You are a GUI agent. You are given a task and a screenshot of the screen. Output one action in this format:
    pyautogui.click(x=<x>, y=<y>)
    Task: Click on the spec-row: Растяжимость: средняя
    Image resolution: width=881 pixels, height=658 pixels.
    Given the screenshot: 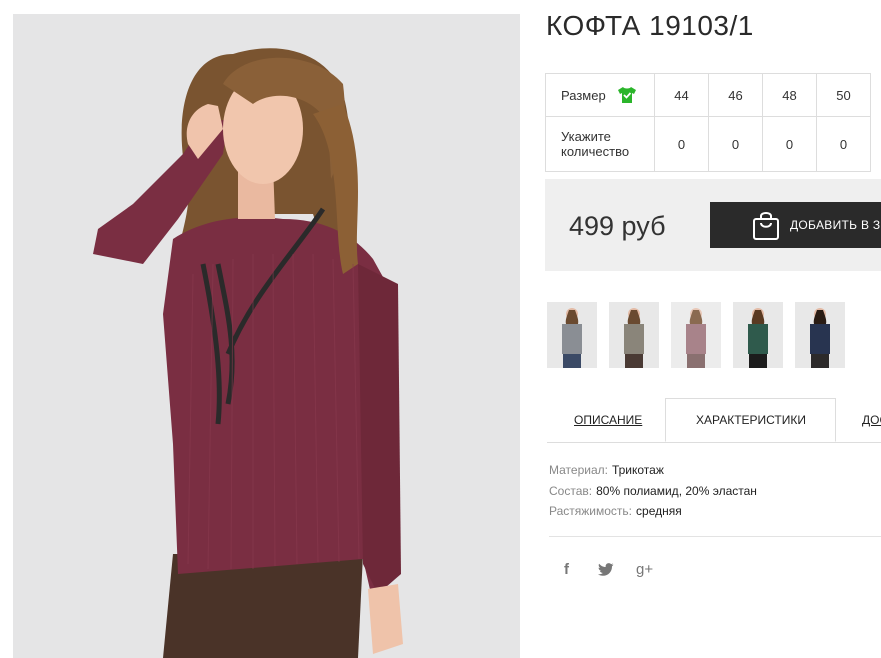 What is the action you would take?
    pyautogui.click(x=653, y=511)
    